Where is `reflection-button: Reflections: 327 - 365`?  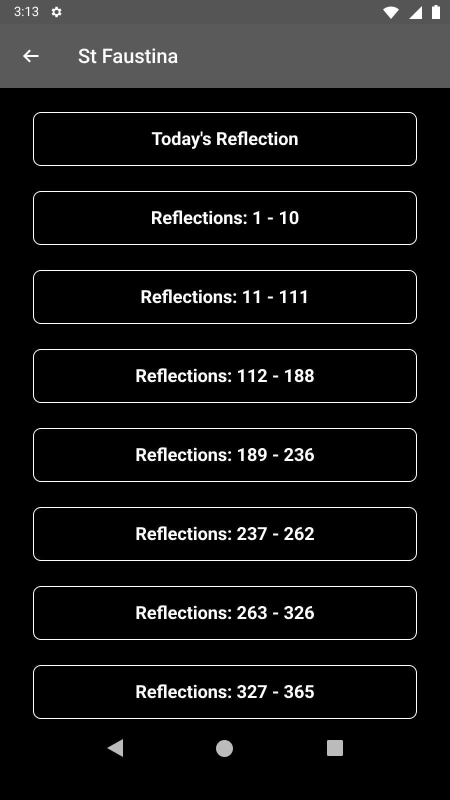
reflection-button: Reflections: 327 - 365 is located at coordinates (225, 692).